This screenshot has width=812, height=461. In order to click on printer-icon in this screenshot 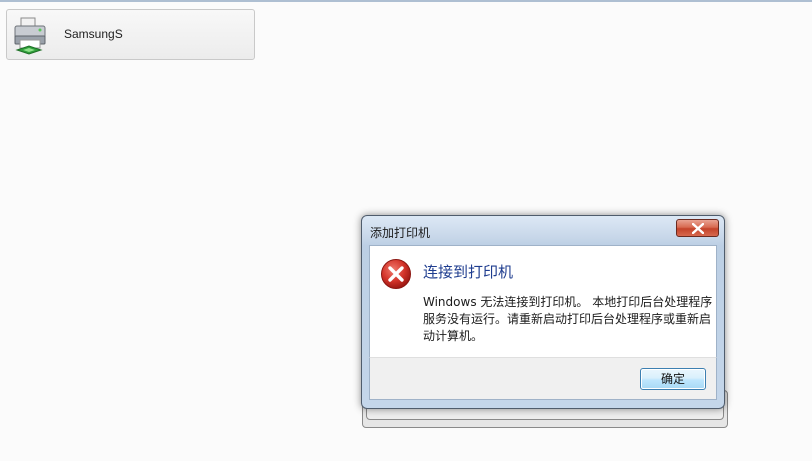, I will do `click(33, 36)`.